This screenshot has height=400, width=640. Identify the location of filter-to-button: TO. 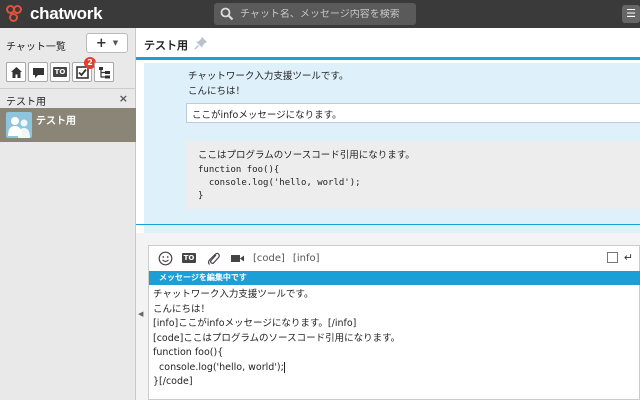
(60, 72).